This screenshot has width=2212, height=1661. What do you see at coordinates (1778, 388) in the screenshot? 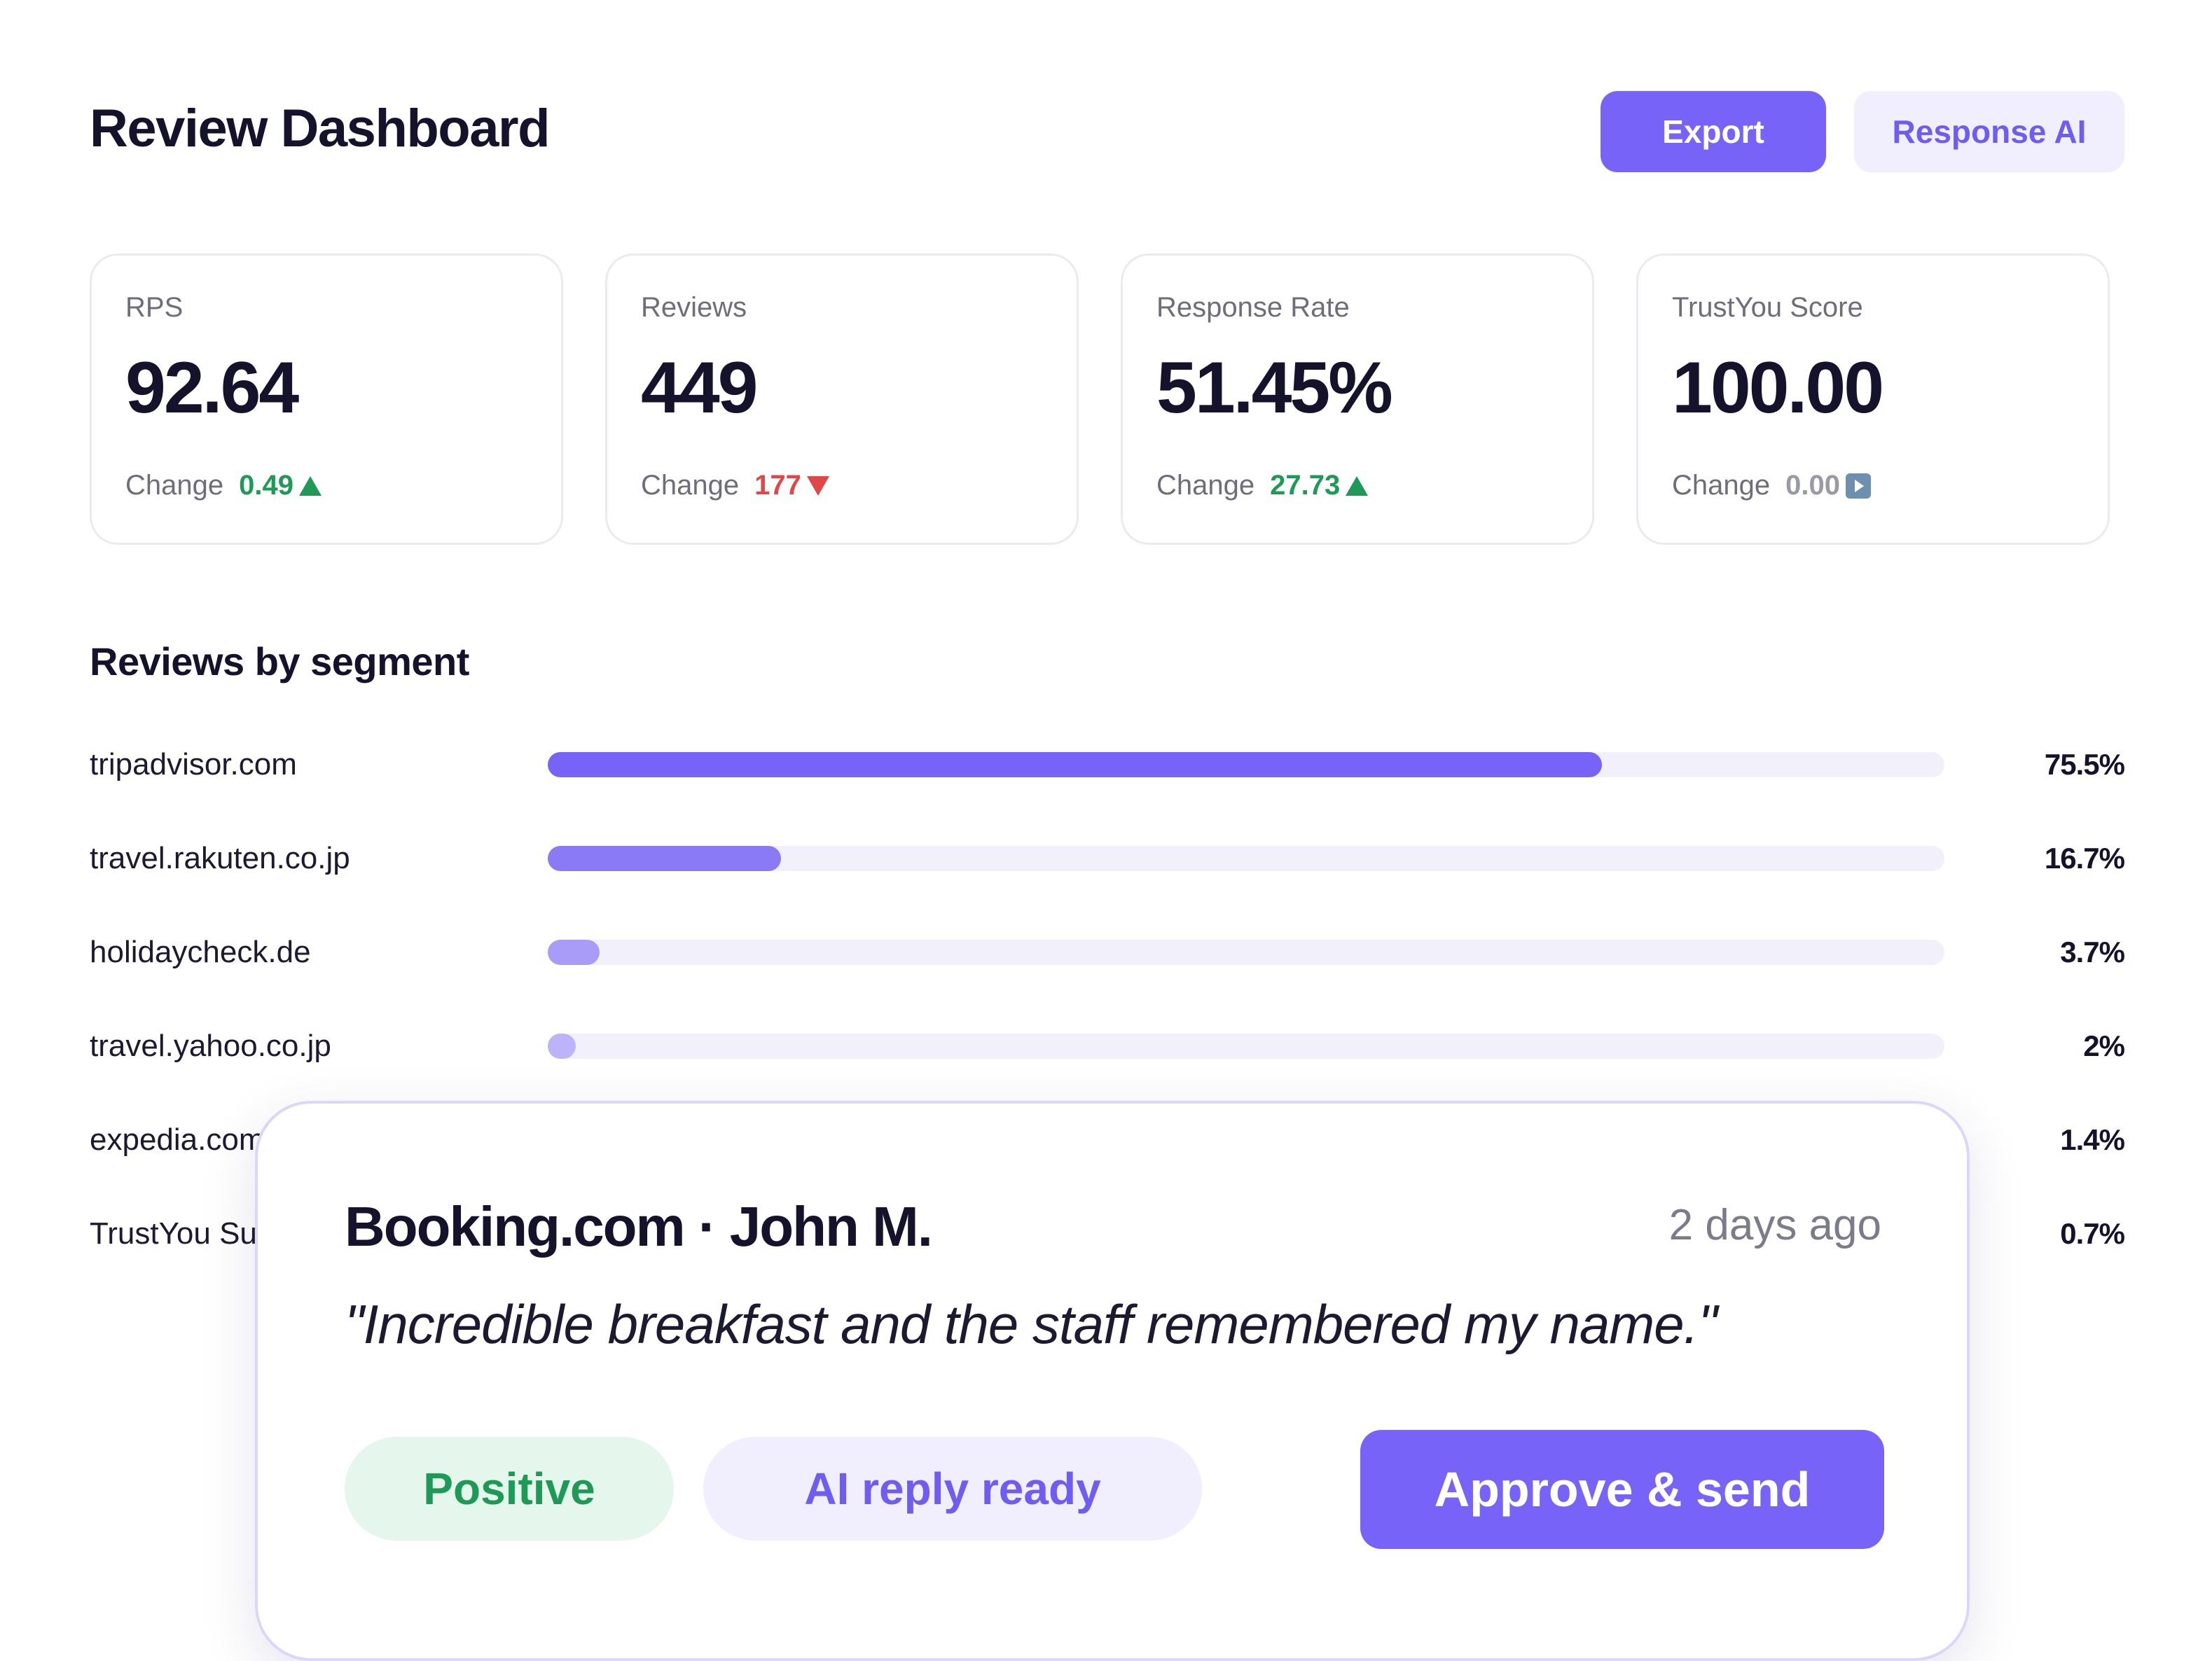
I see `kpi-value: 100.00` at bounding box center [1778, 388].